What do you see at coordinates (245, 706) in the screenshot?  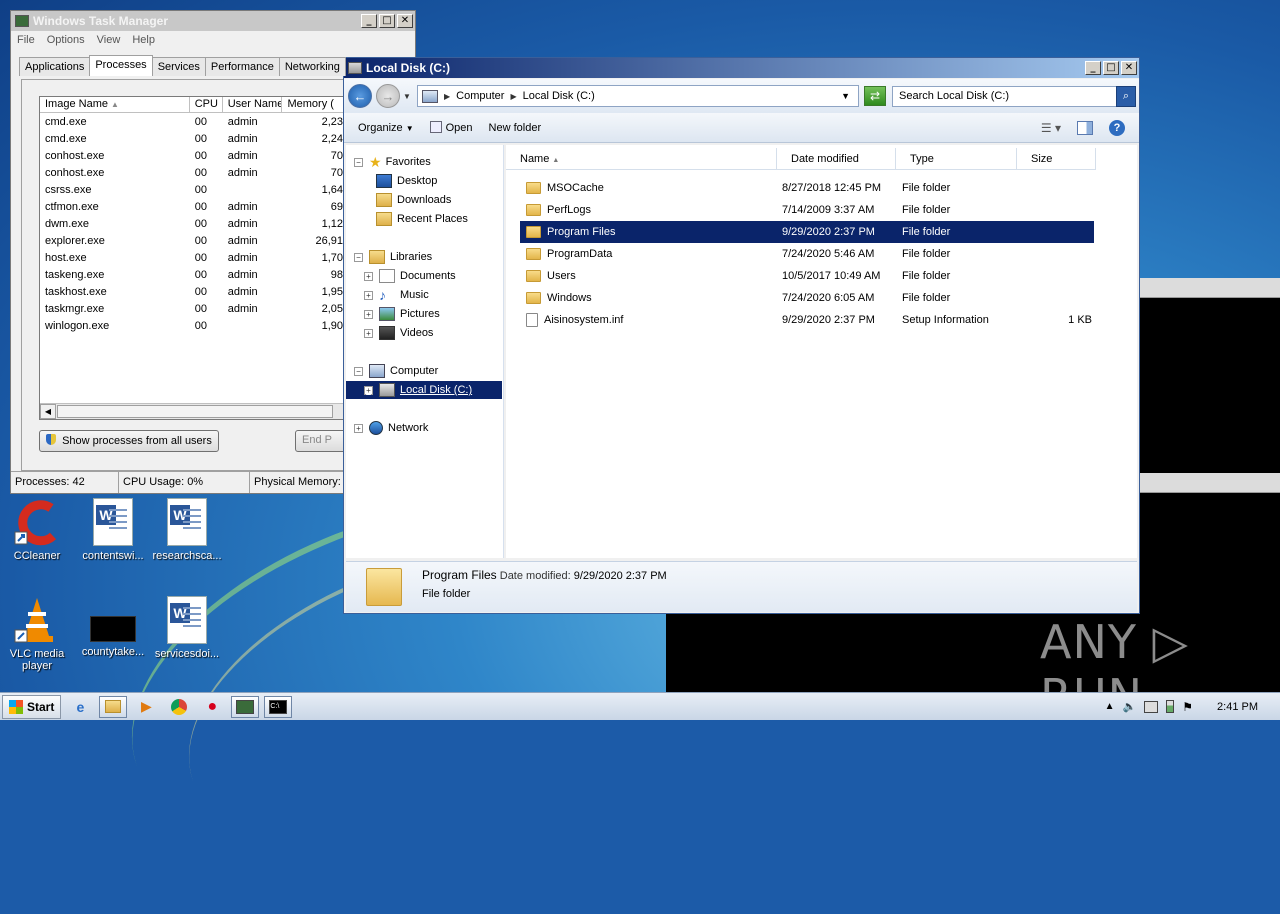 I see `task-manager-taskbar-icon` at bounding box center [245, 706].